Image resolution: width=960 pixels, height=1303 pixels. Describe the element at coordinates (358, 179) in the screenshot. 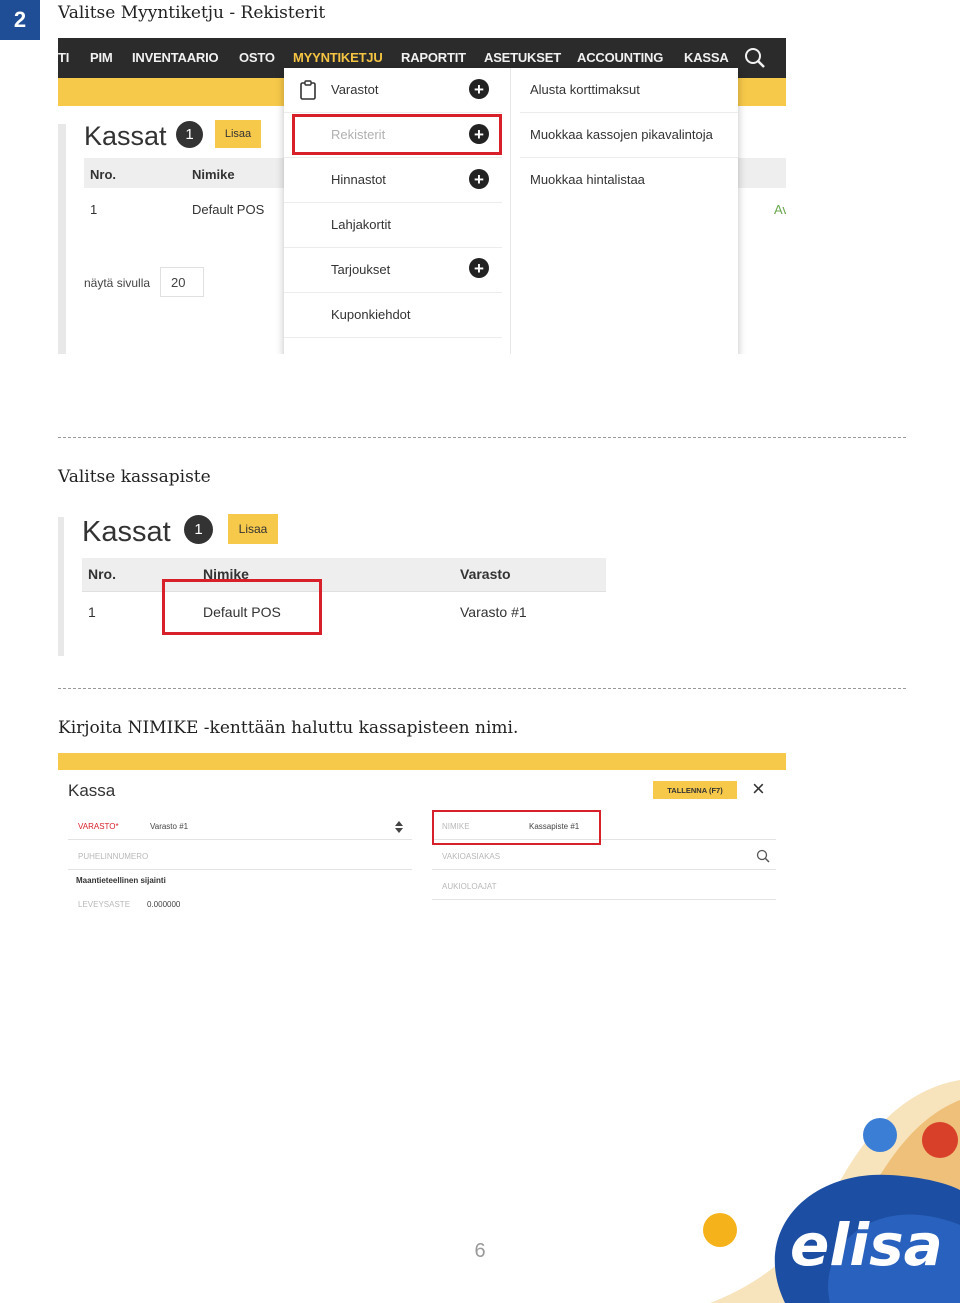

I see `menu-item-hinnastot: Hinnastot` at that location.